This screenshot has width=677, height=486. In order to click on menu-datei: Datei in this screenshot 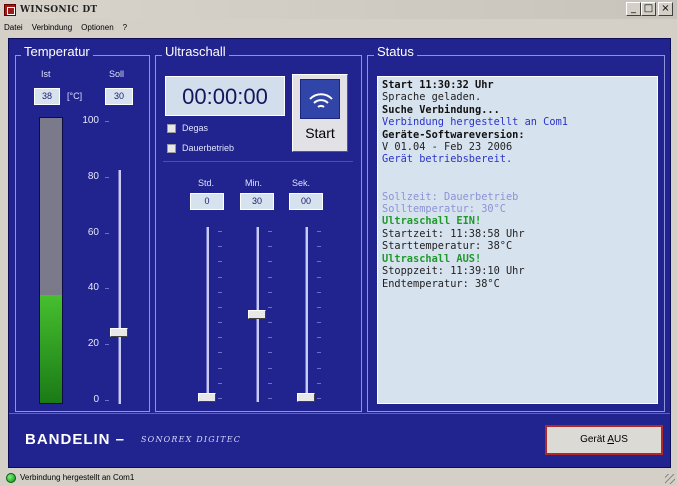, I will do `click(13, 27)`.